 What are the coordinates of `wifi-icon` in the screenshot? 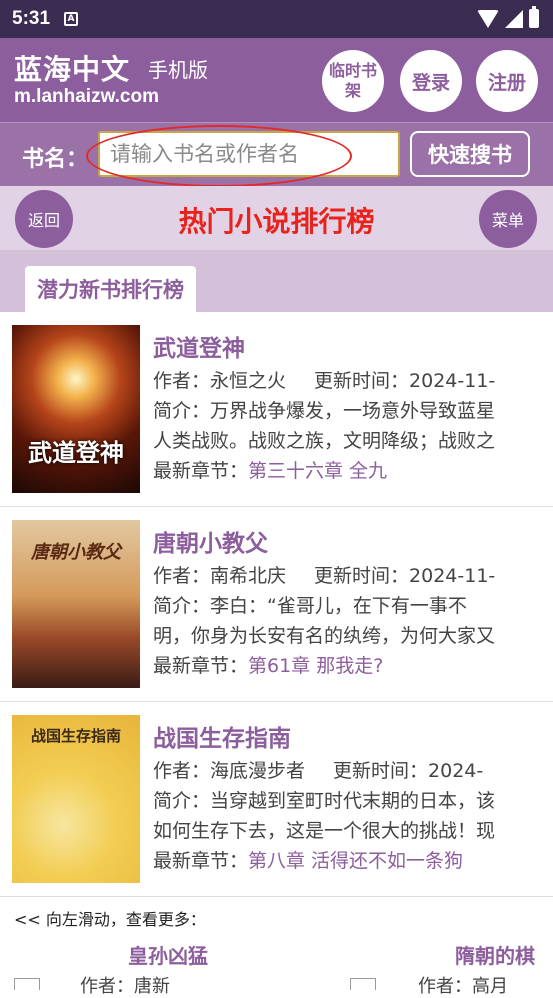 It's located at (488, 18).